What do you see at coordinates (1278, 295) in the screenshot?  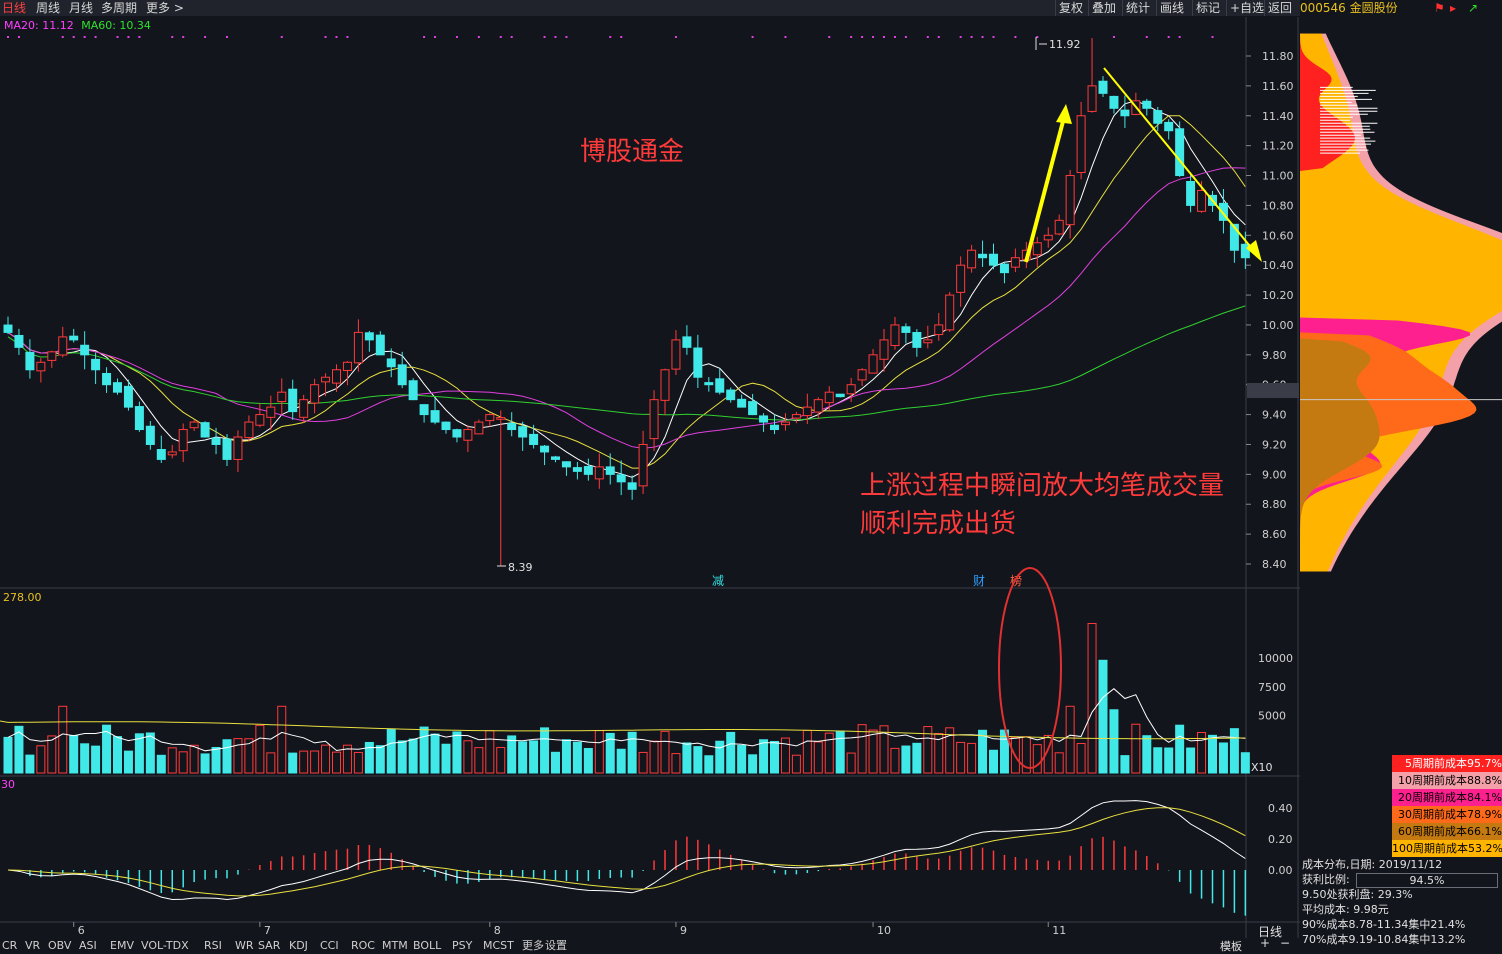 I see `price-tick-label: 10.20` at bounding box center [1278, 295].